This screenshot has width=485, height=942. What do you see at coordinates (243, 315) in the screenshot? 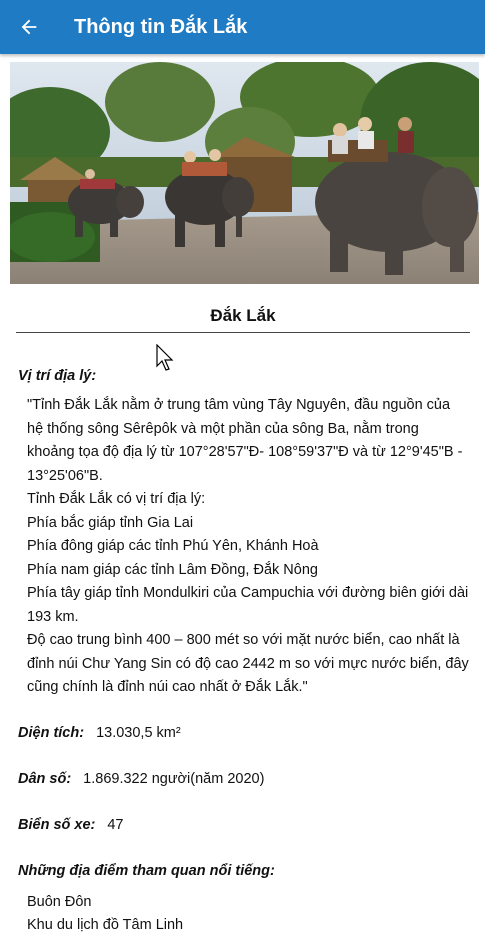
I see `place-name: Đắk Lắk` at bounding box center [243, 315].